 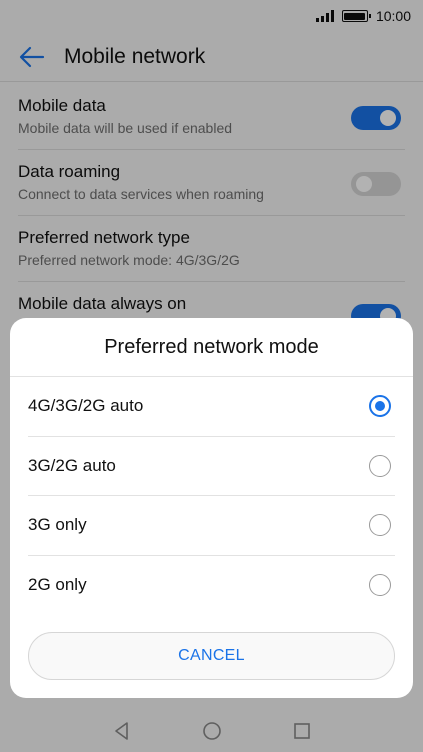 What do you see at coordinates (380, 406) in the screenshot?
I see `radio-selected-icon` at bounding box center [380, 406].